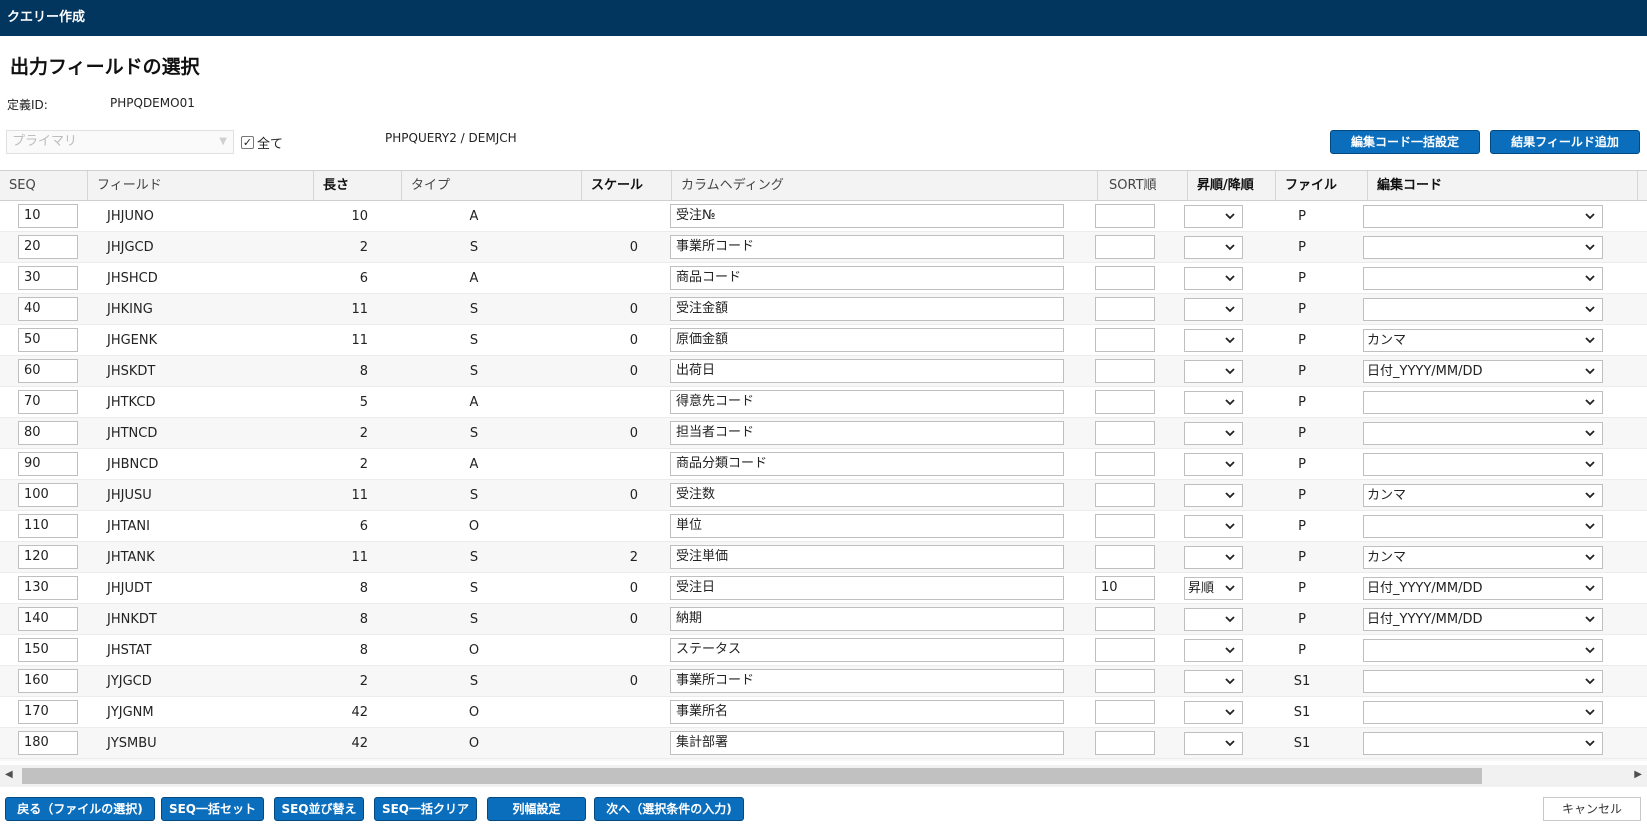 Image resolution: width=1647 pixels, height=824 pixels. What do you see at coordinates (1565, 142) in the screenshot?
I see `add-result-field-button: 結果フィールド追加` at bounding box center [1565, 142].